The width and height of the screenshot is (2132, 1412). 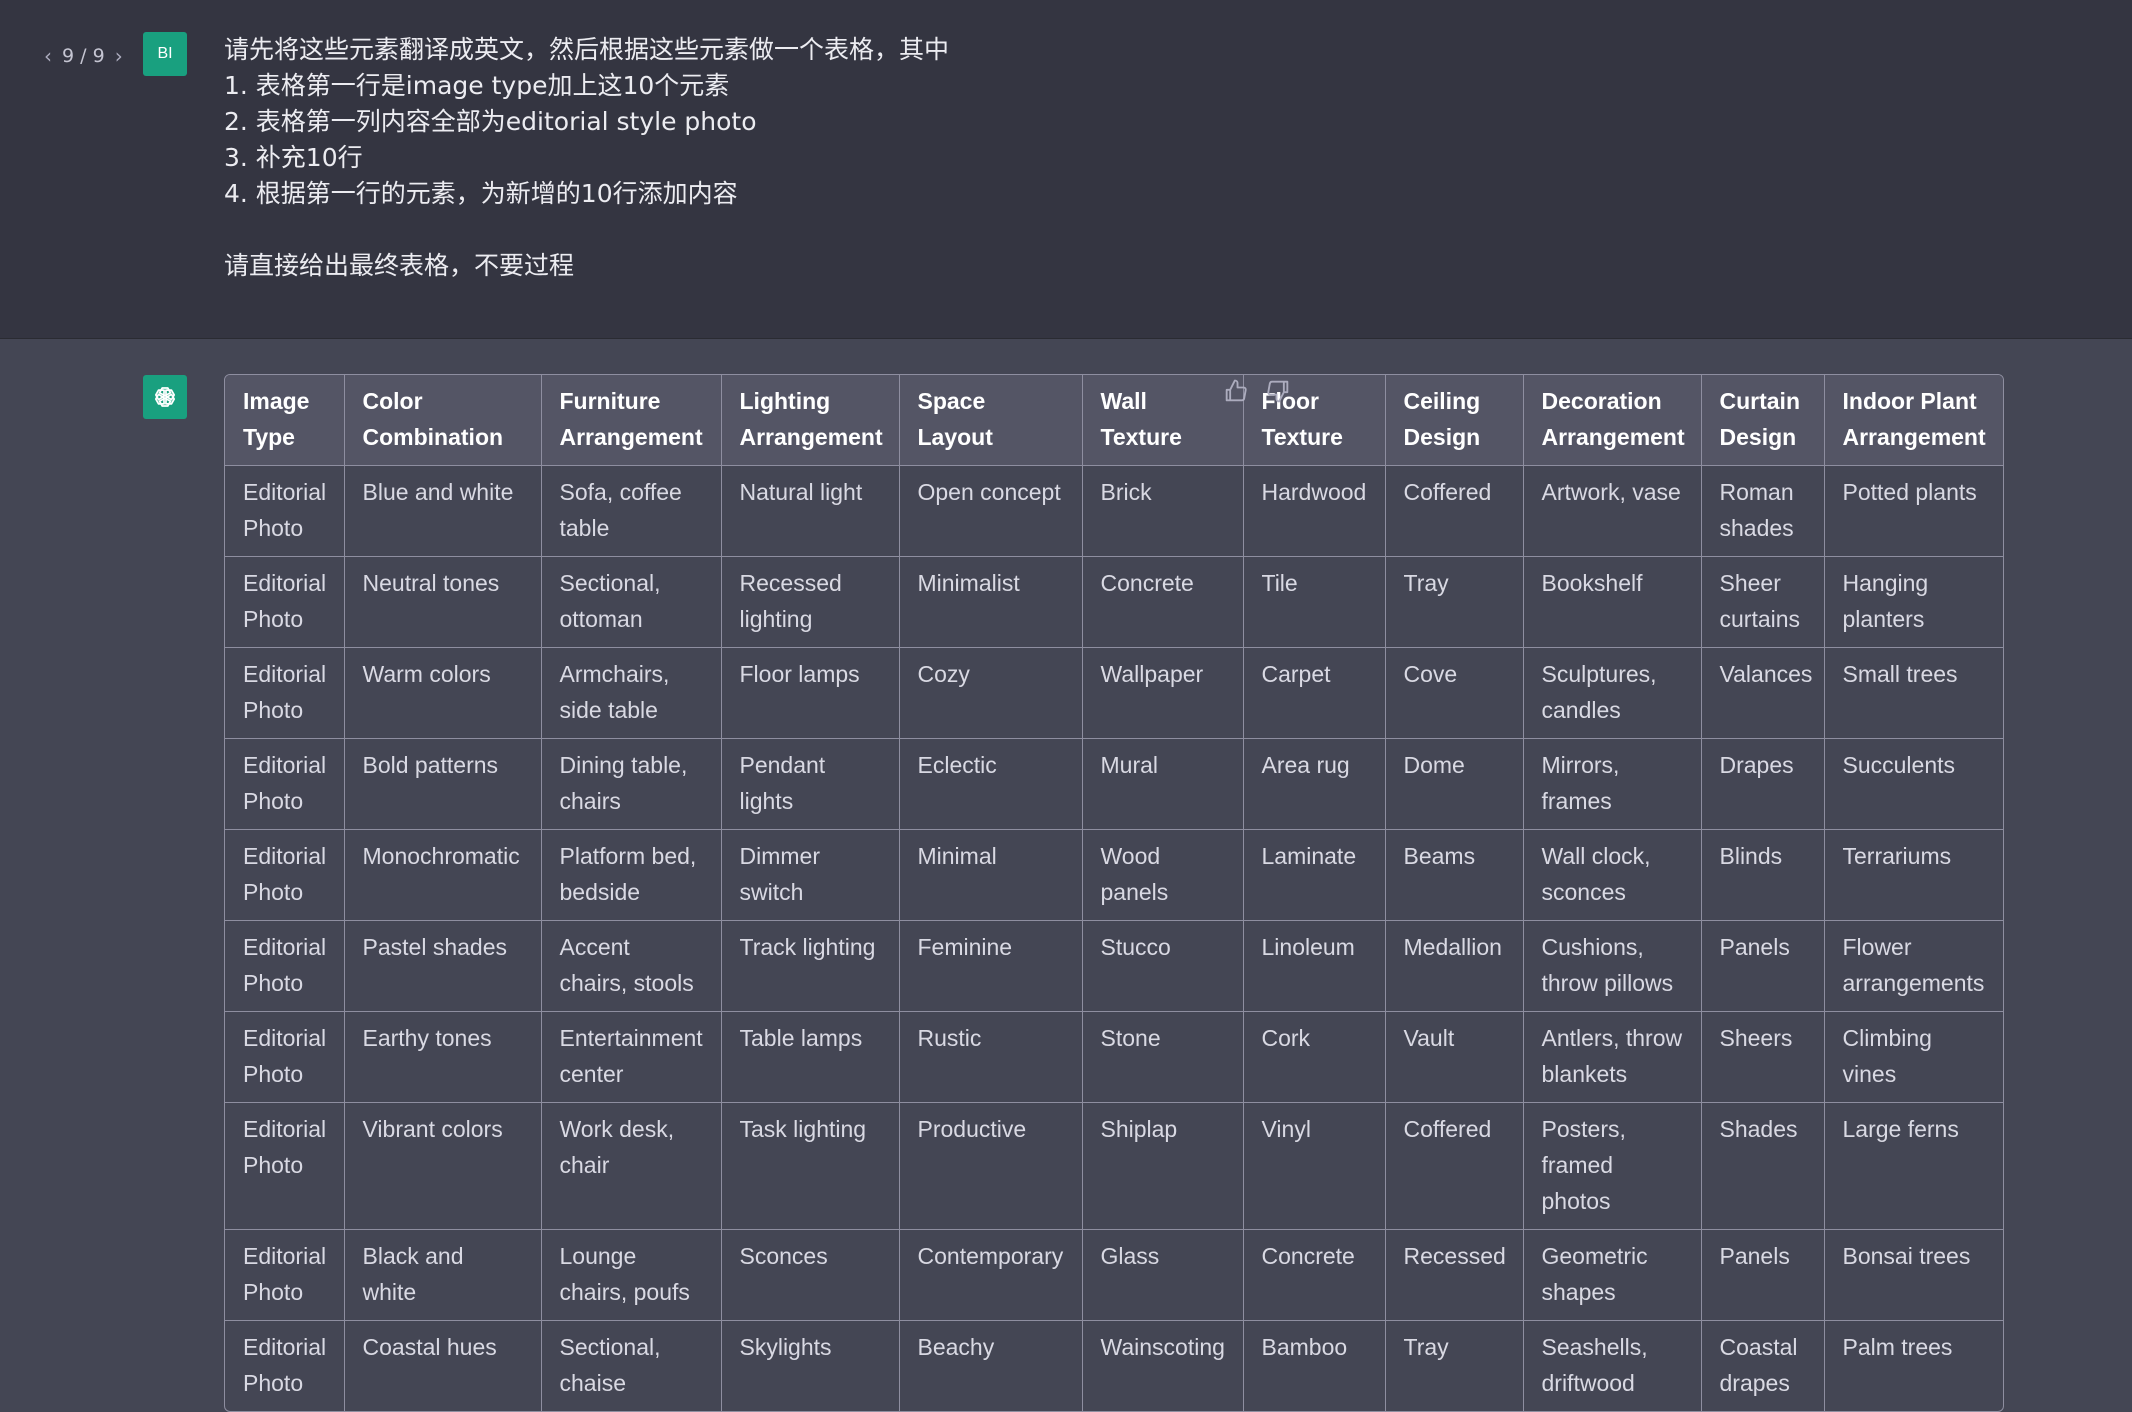 I want to click on table-cell: Vinyl, so click(x=1314, y=1166).